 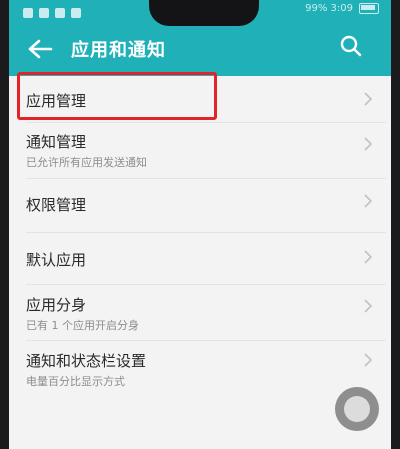 I want to click on menu-item-label: 通知管理, so click(x=56, y=142).